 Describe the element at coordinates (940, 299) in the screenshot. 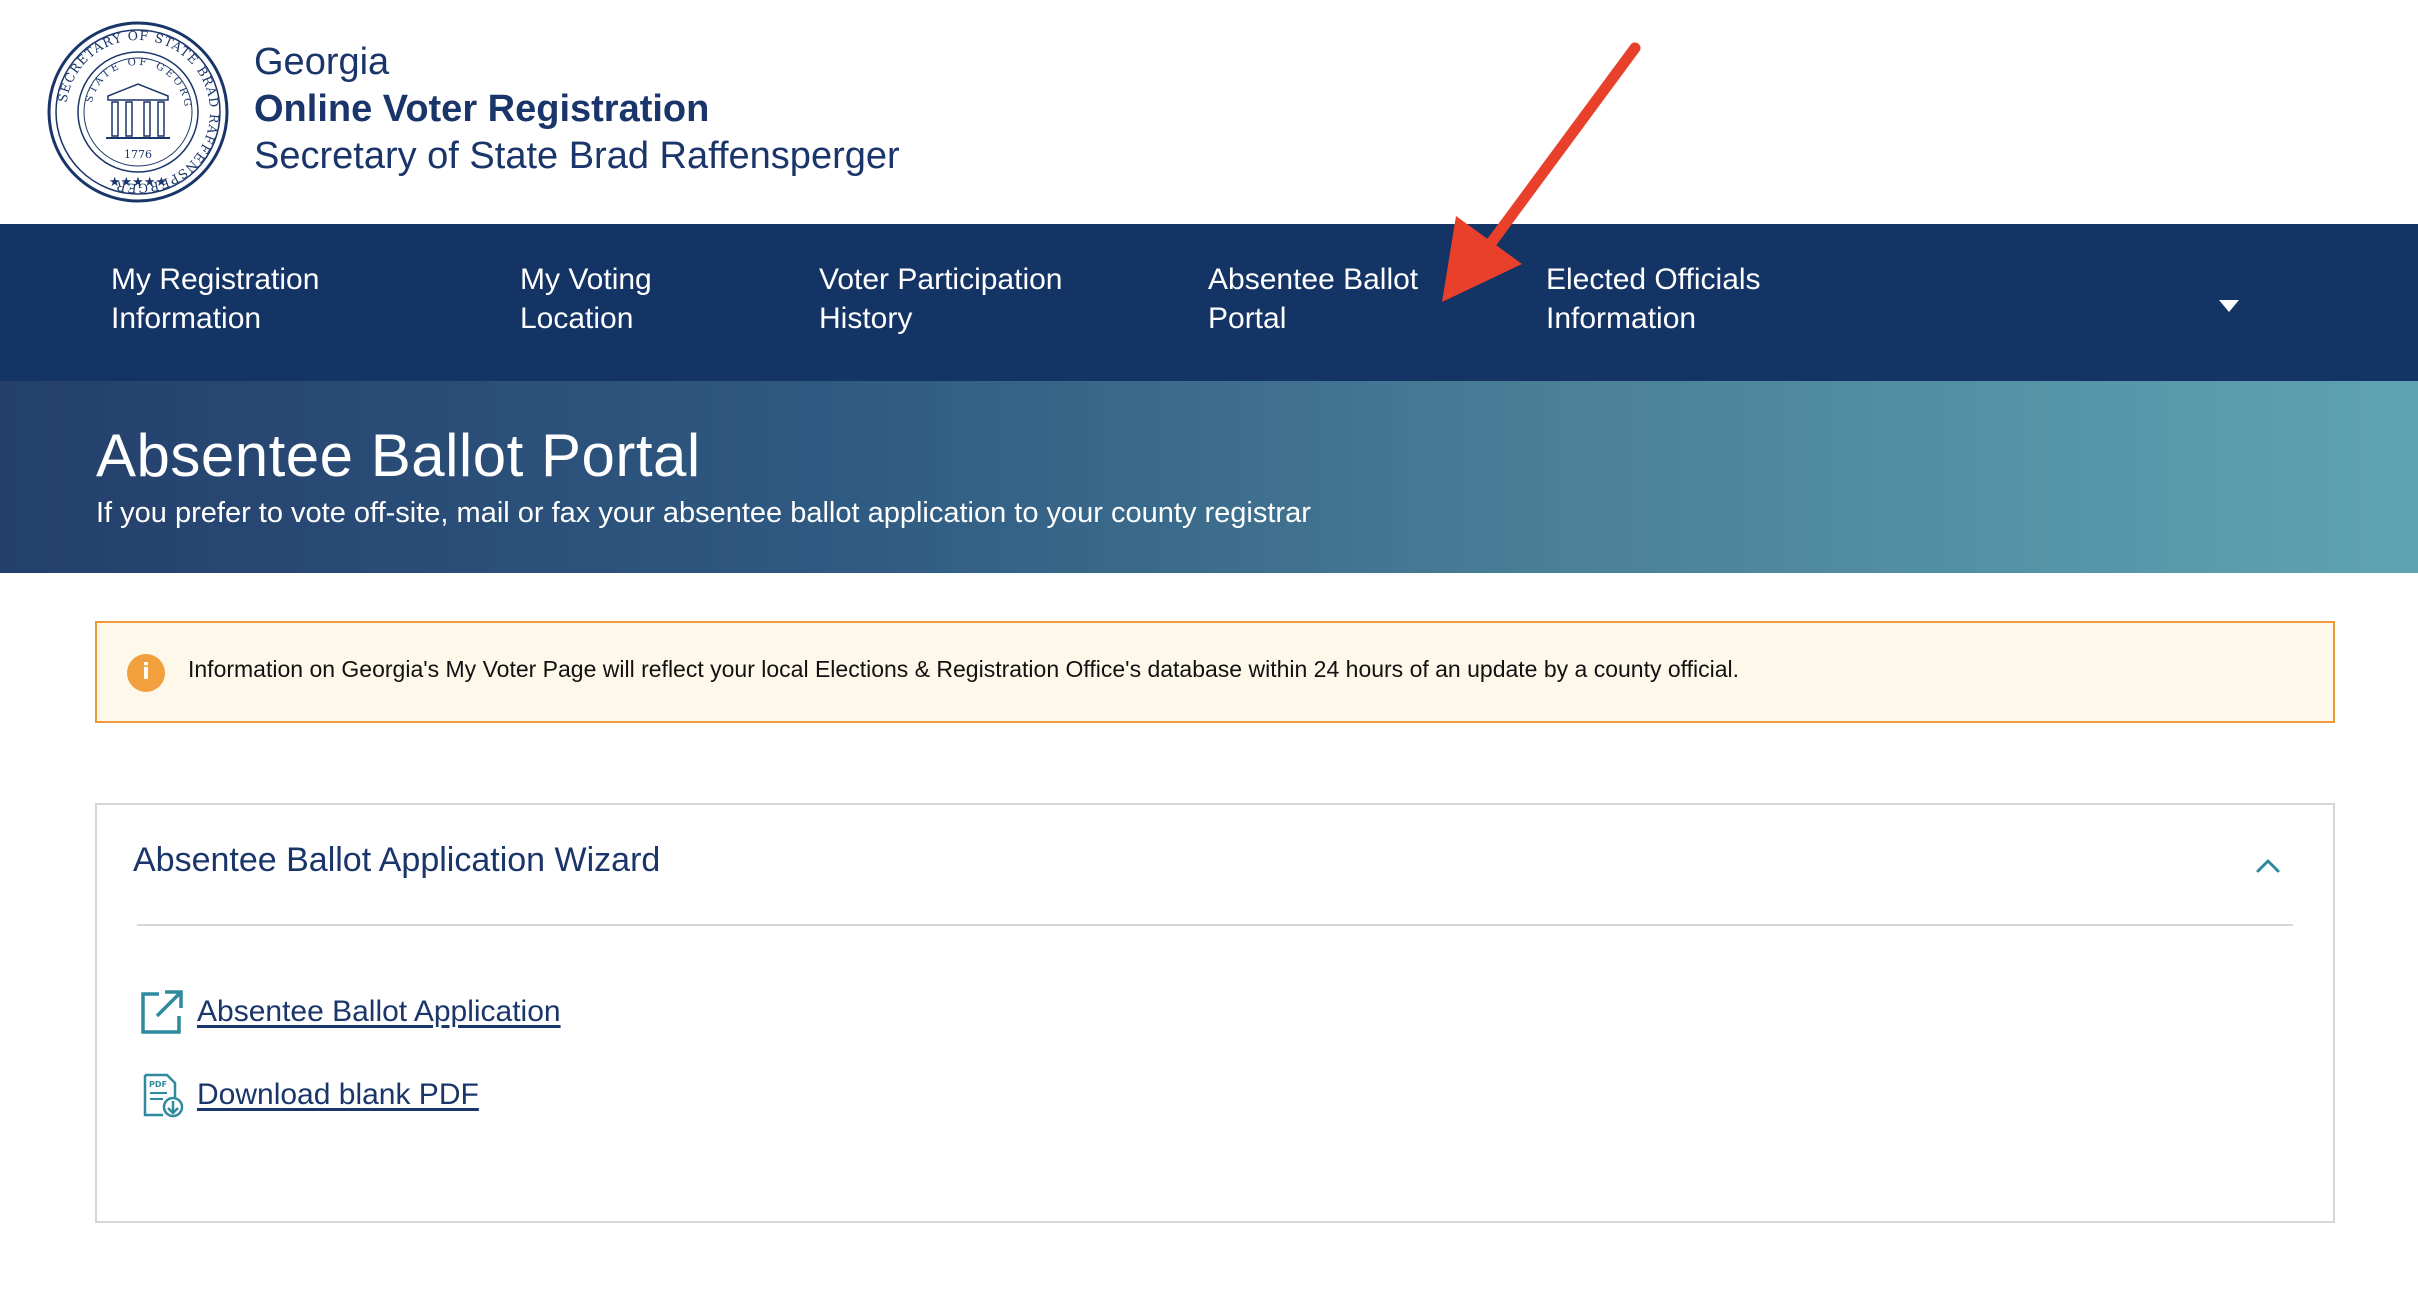

I see `nav-item-voter-participation: Voter Participation History` at that location.